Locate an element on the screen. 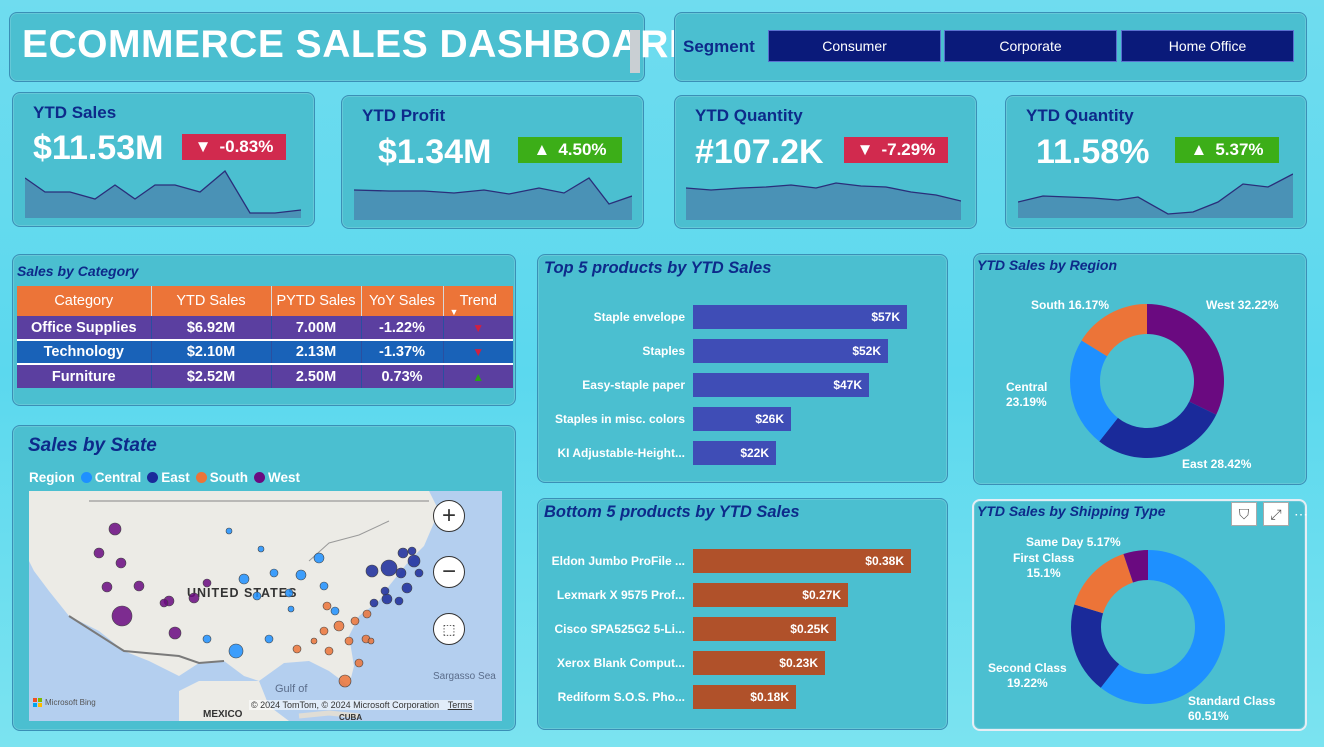 Image resolution: width=1324 pixels, height=747 pixels. bar-value-label: $0.27K is located at coordinates (821, 595).